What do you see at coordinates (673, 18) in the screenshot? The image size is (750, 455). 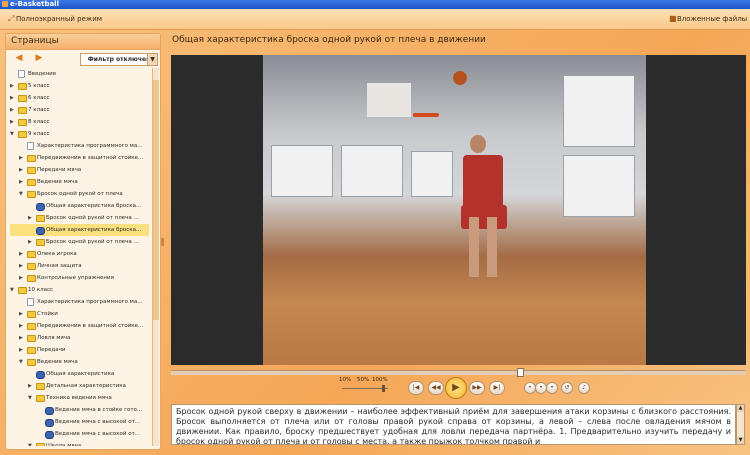 I see `attachments-icon: ■` at bounding box center [673, 18].